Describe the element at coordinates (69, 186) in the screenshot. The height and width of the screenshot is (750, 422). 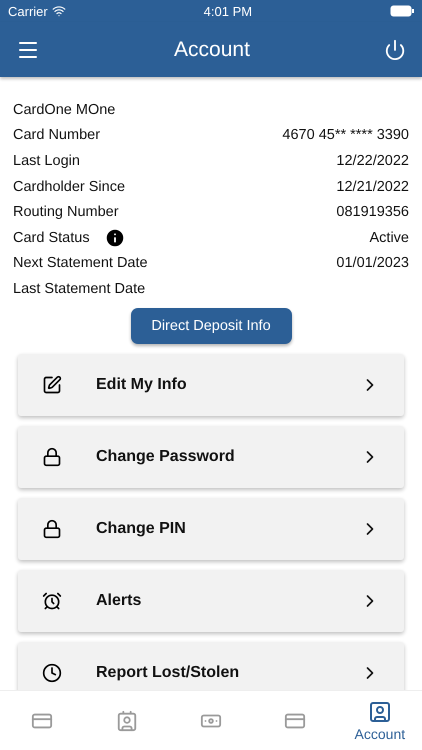
I see `info-label: Cardholder Since` at that location.